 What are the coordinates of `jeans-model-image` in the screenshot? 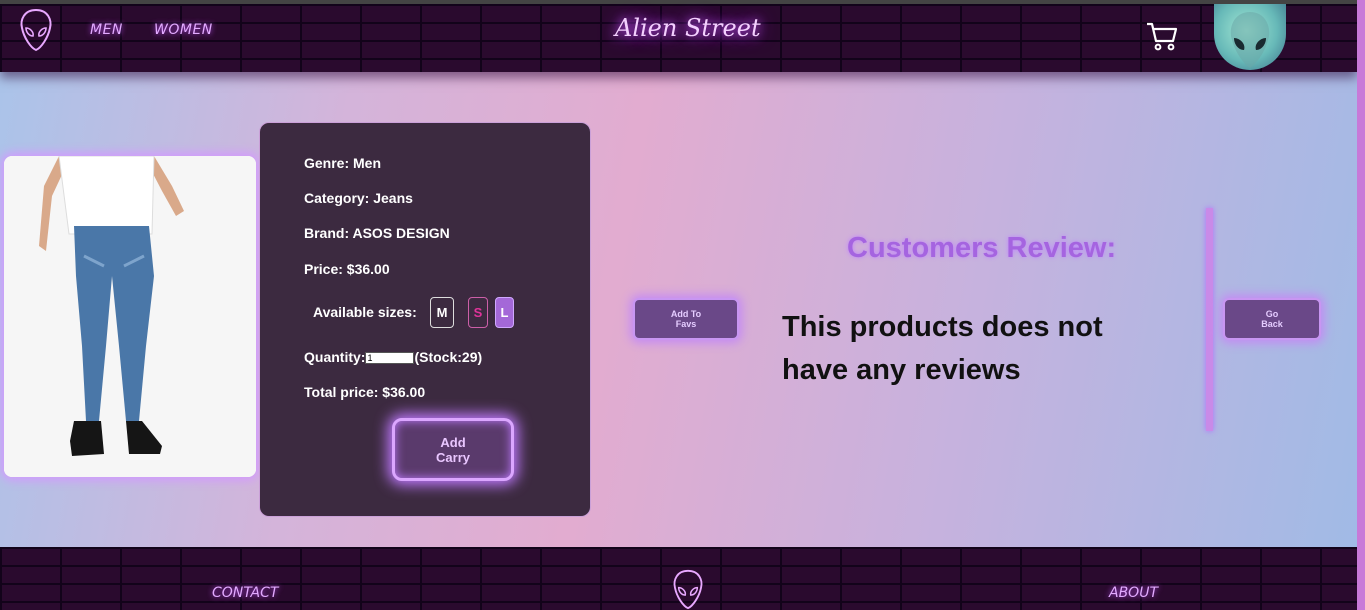 It's located at (130, 316).